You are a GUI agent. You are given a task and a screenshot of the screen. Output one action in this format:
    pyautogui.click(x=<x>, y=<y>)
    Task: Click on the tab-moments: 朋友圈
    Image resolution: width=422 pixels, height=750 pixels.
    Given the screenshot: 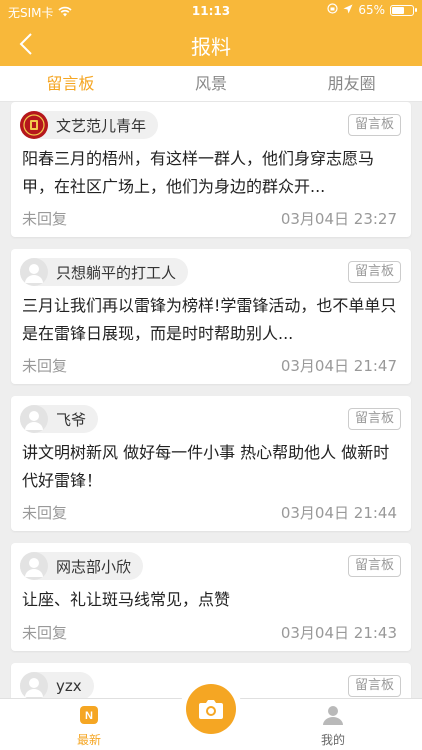 What is the action you would take?
    pyautogui.click(x=351, y=83)
    